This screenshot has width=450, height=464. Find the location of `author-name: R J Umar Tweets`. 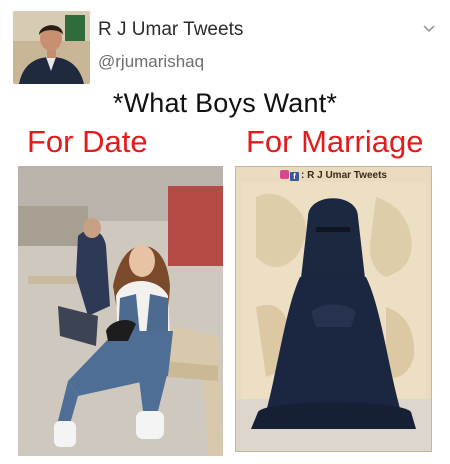

author-name: R J Umar Tweets is located at coordinates (170, 30).